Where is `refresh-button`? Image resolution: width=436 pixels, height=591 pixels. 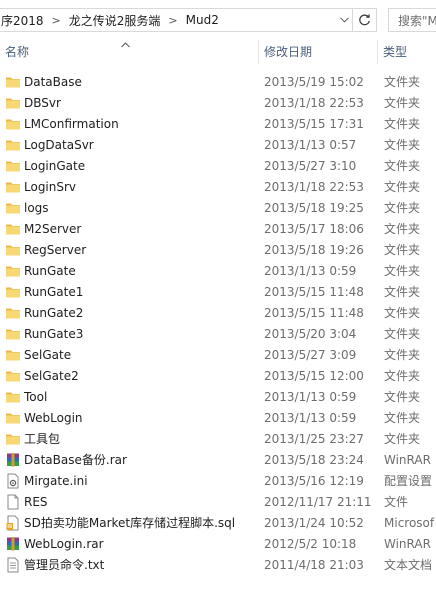 refresh-button is located at coordinates (365, 20).